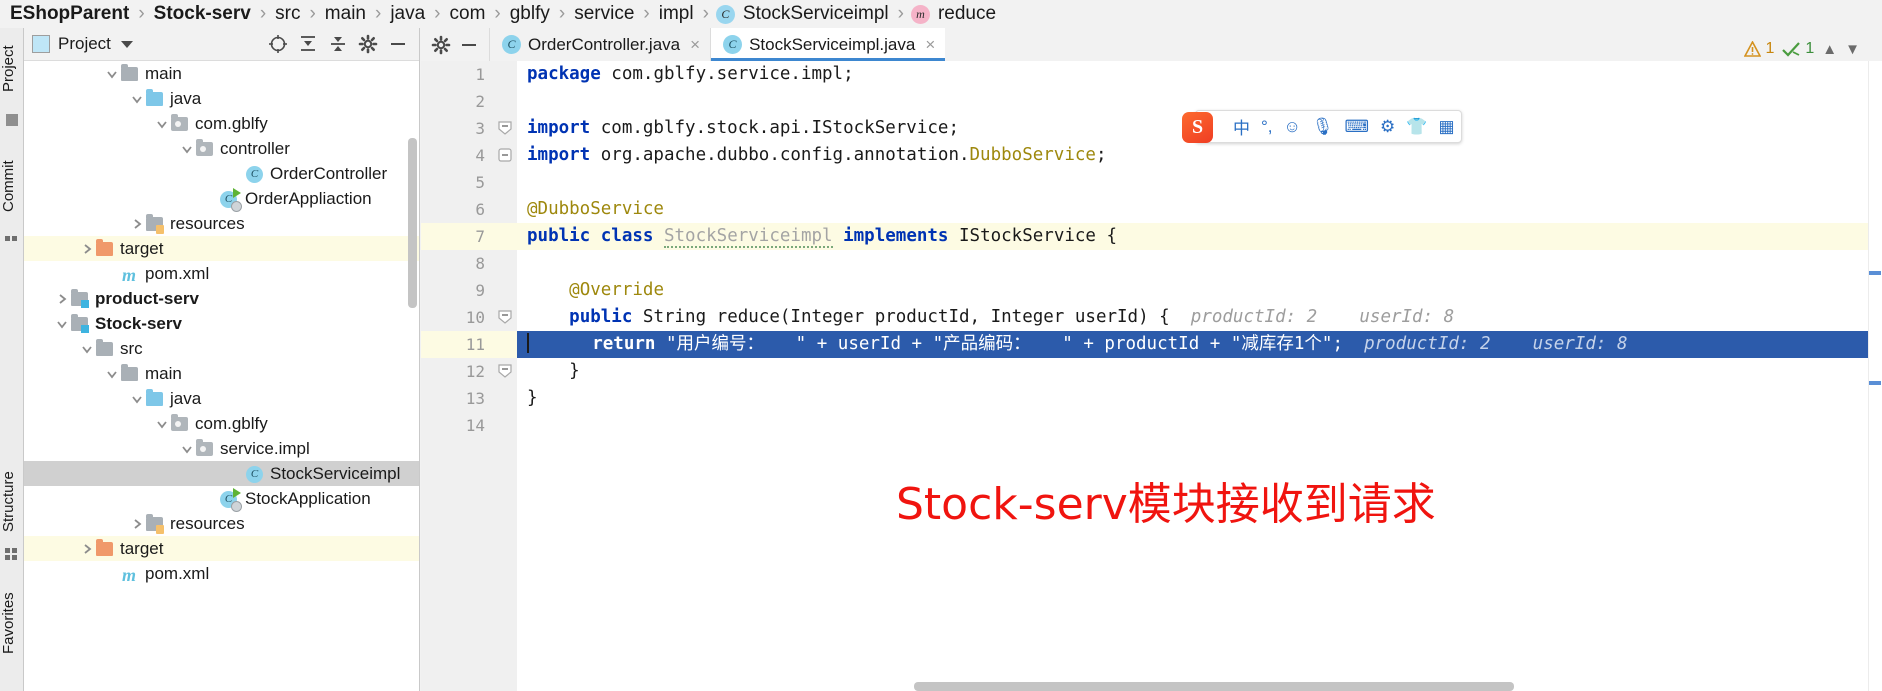  I want to click on punctuation-icon: °,, so click(1267, 127).